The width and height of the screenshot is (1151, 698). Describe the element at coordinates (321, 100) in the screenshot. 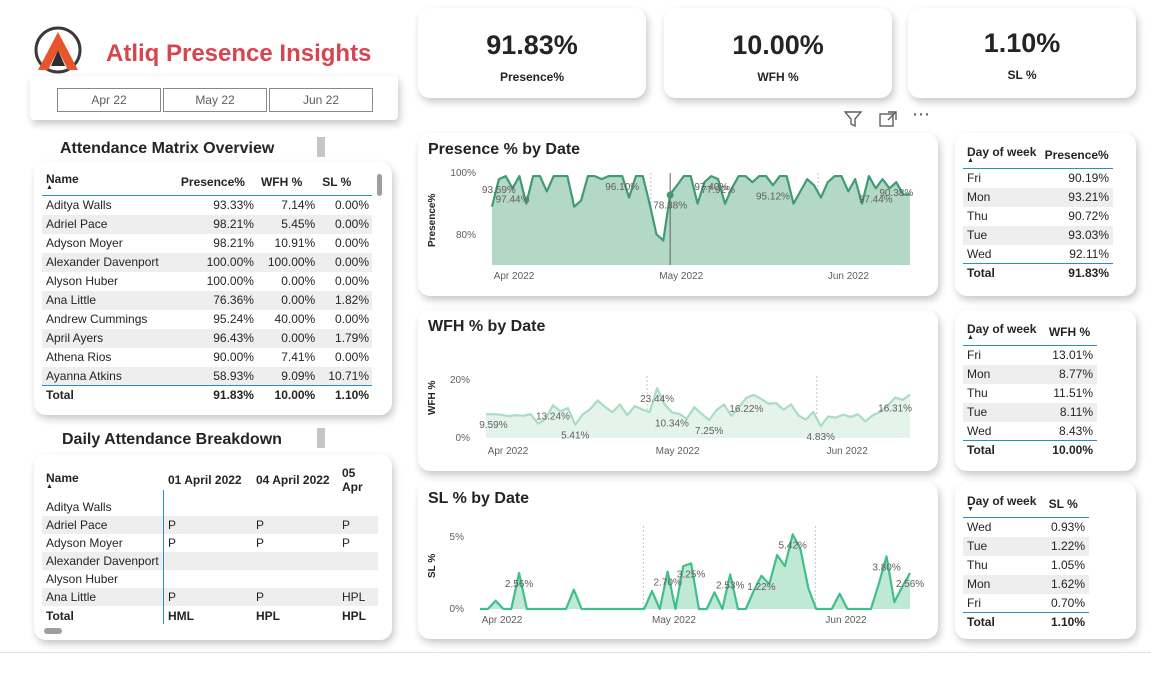

I see `slicer-jun: Jun 22` at that location.